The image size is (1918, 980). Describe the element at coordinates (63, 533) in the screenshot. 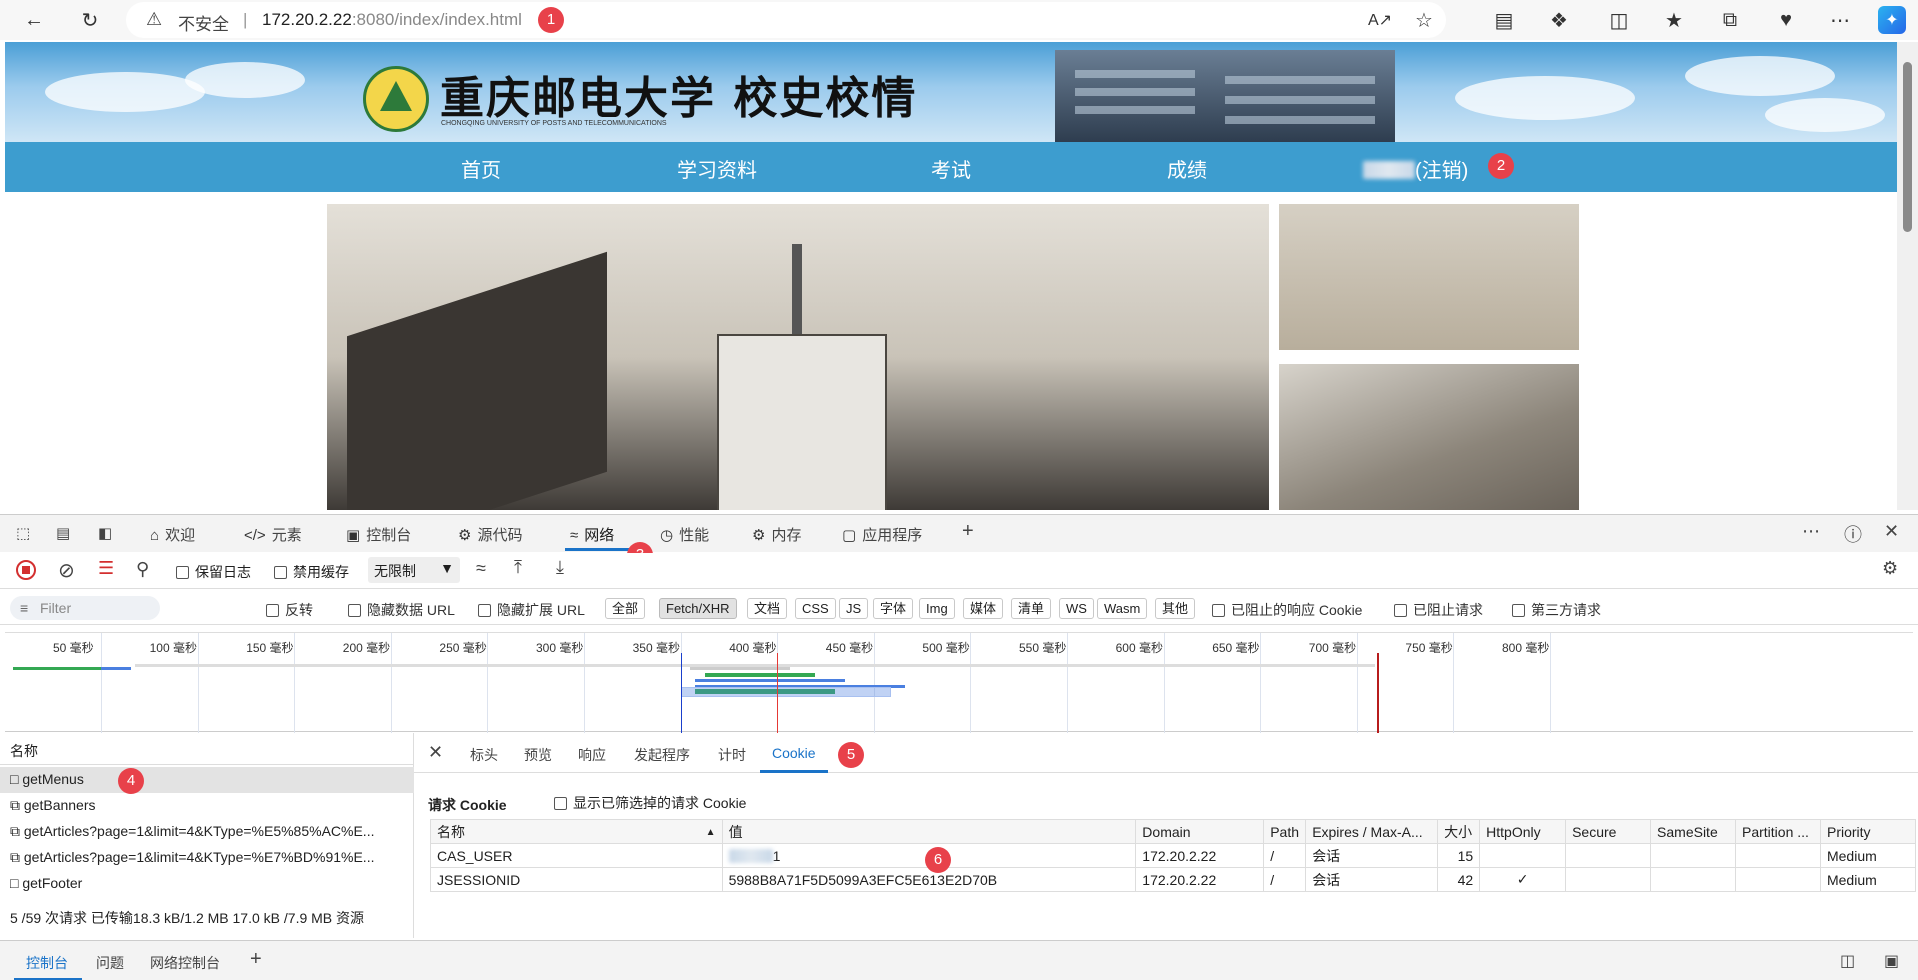

I see `device-emulation-icon: ▤` at that location.